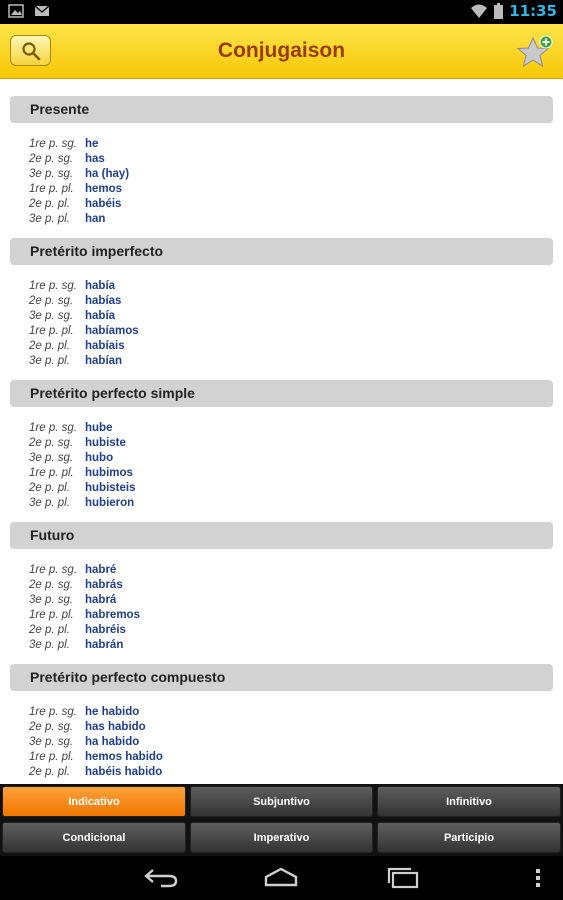 Image resolution: width=563 pixels, height=900 pixels. I want to click on conjugation-row: 3e p. pl. habían, so click(291, 361).